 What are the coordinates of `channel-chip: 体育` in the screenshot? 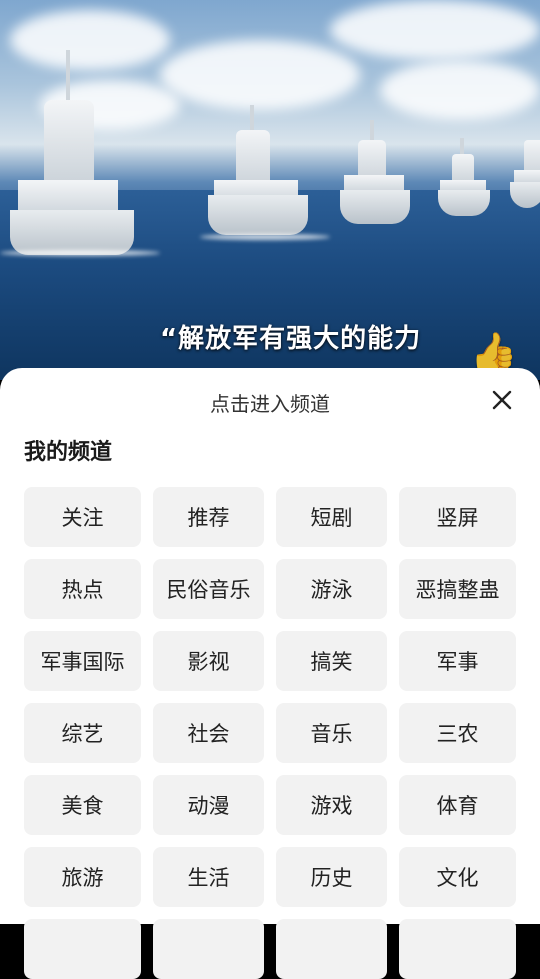 It's located at (457, 805).